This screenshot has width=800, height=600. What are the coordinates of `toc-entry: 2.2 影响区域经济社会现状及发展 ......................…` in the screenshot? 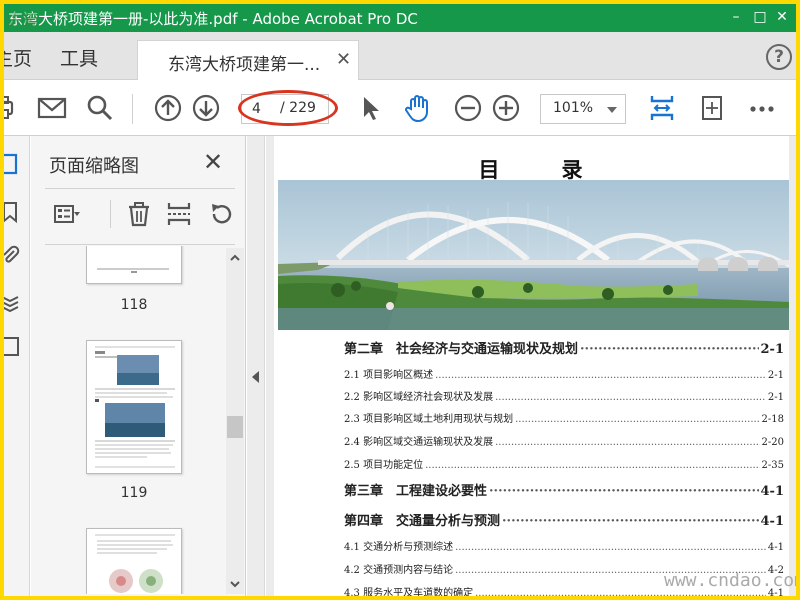 It's located at (564, 395).